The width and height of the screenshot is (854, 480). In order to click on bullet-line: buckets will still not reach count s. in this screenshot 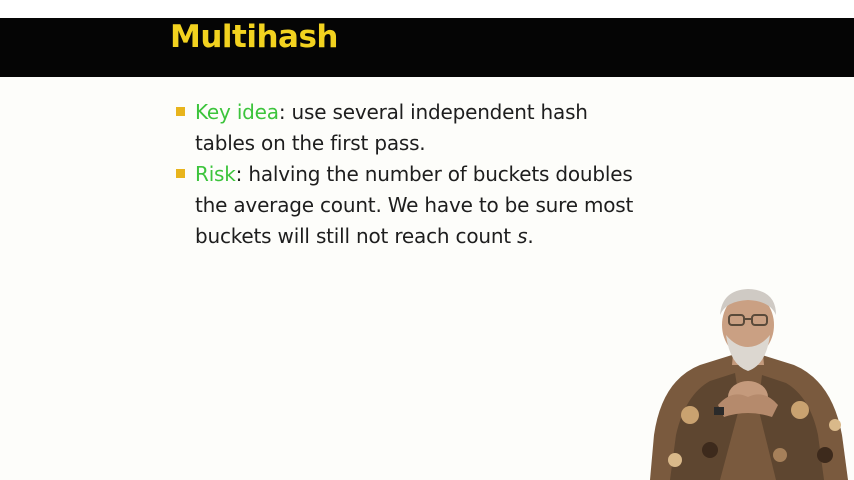, I will do `click(455, 236)`.